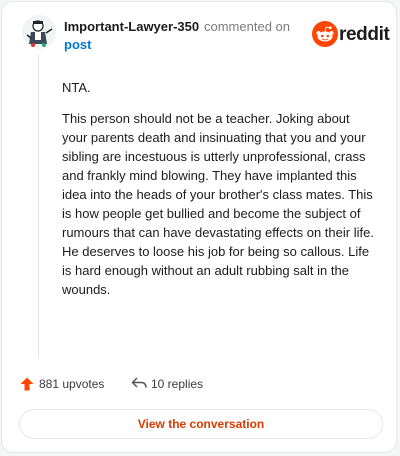  I want to click on view-conversation-button: View the conversation, so click(201, 424).